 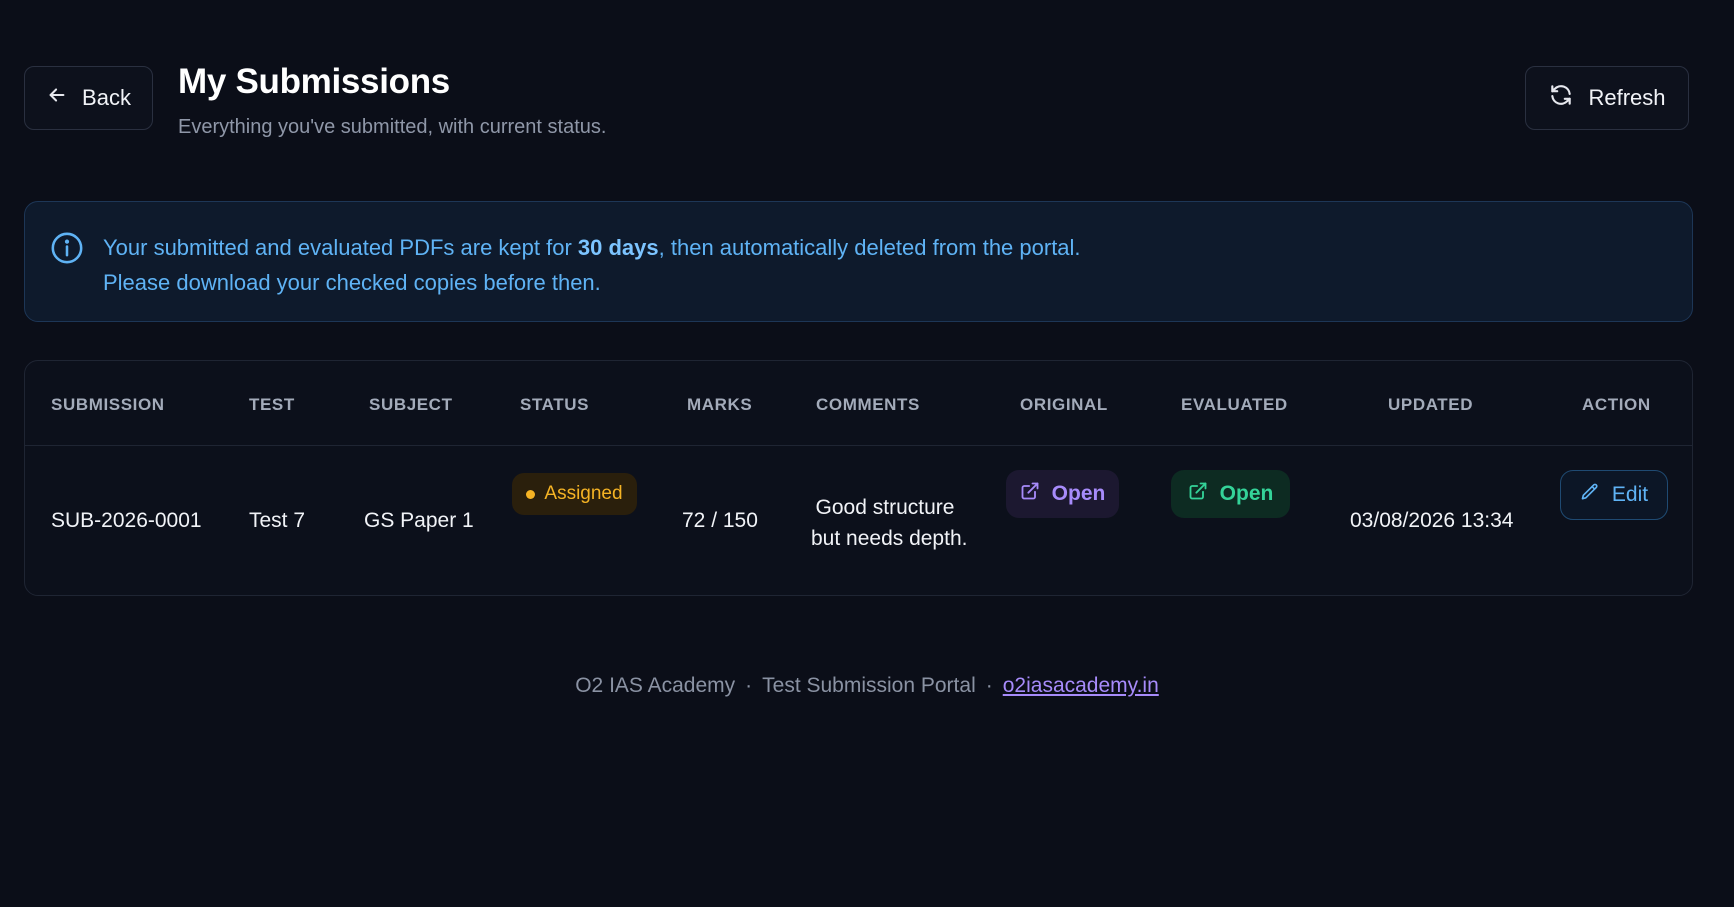 I want to click on column-original: ORIGINAL, so click(x=1064, y=404).